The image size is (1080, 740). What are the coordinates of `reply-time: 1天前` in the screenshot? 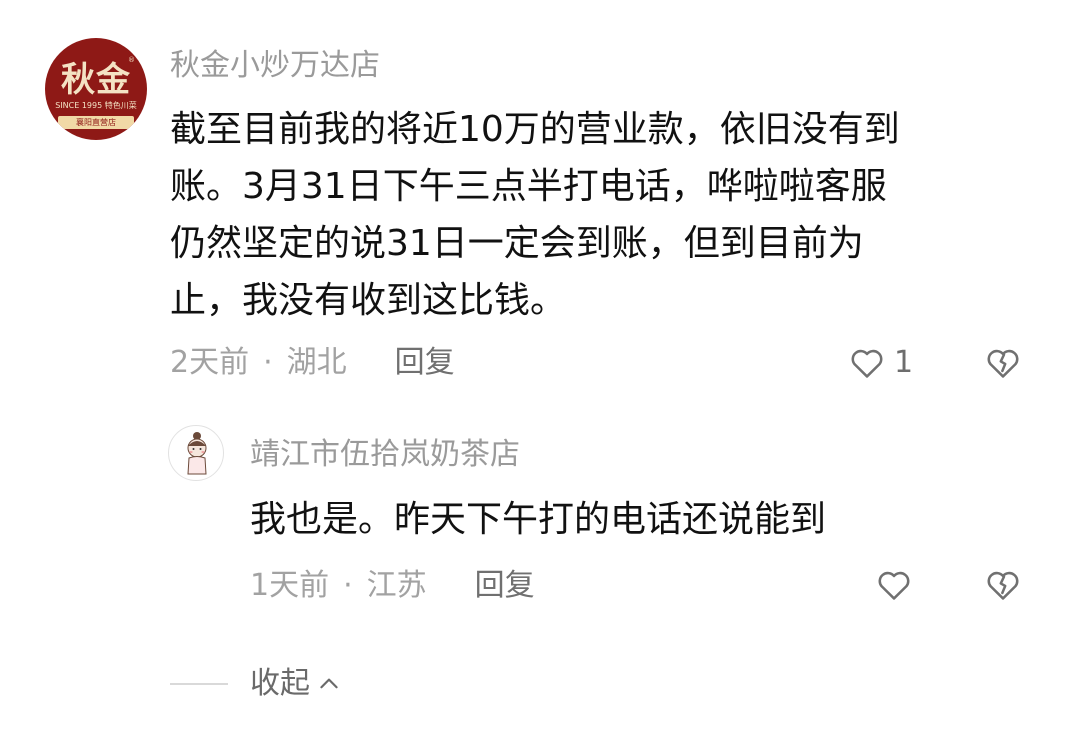 It's located at (290, 585).